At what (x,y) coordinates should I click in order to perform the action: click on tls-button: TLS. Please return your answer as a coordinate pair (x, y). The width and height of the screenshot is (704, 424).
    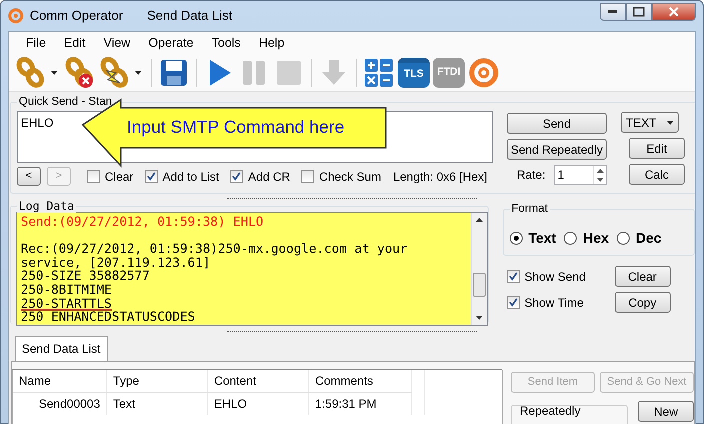
    Looking at the image, I should click on (414, 73).